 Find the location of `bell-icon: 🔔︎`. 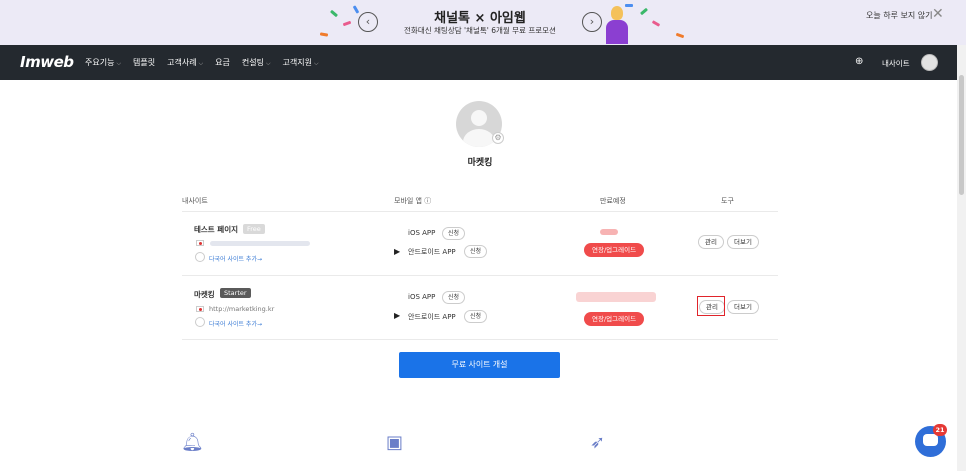

bell-icon: 🔔︎ is located at coordinates (192, 442).